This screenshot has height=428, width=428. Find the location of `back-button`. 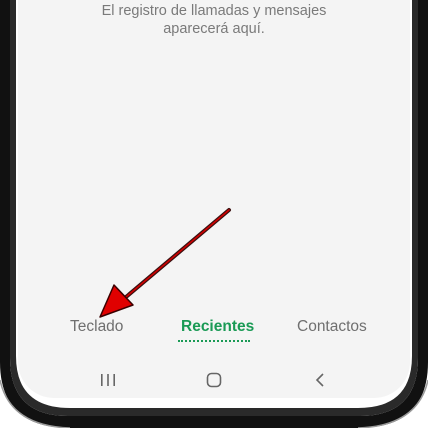

back-button is located at coordinates (320, 380).